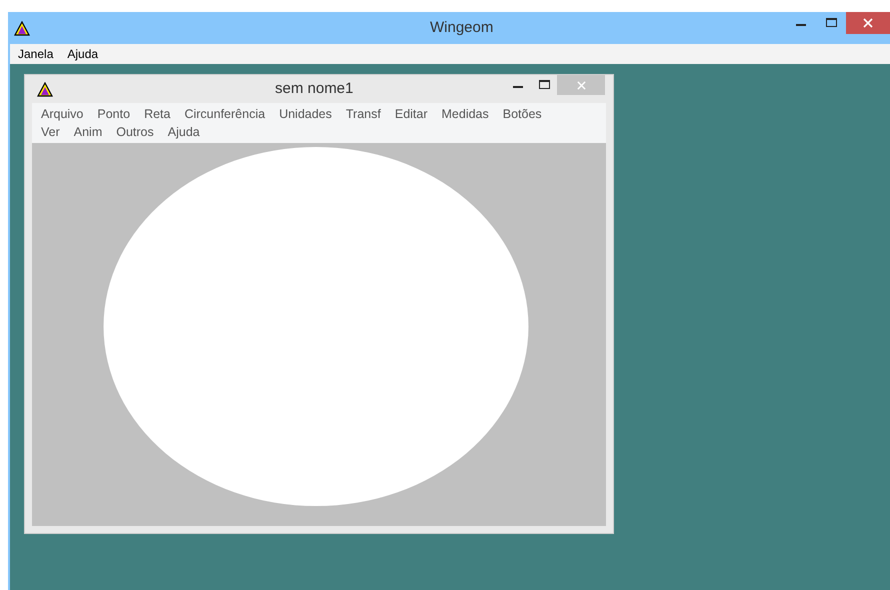 This screenshot has height=590, width=890. Describe the element at coordinates (62, 114) in the screenshot. I see `menu-item: Arquivo` at that location.